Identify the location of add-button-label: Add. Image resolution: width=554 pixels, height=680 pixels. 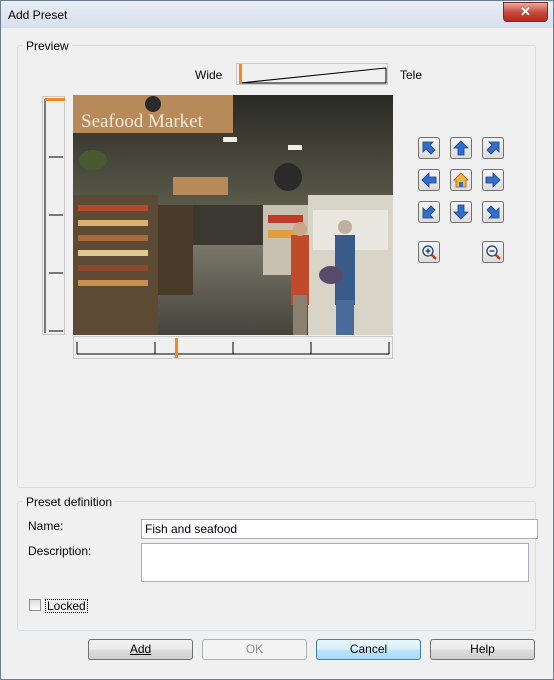
(140, 649).